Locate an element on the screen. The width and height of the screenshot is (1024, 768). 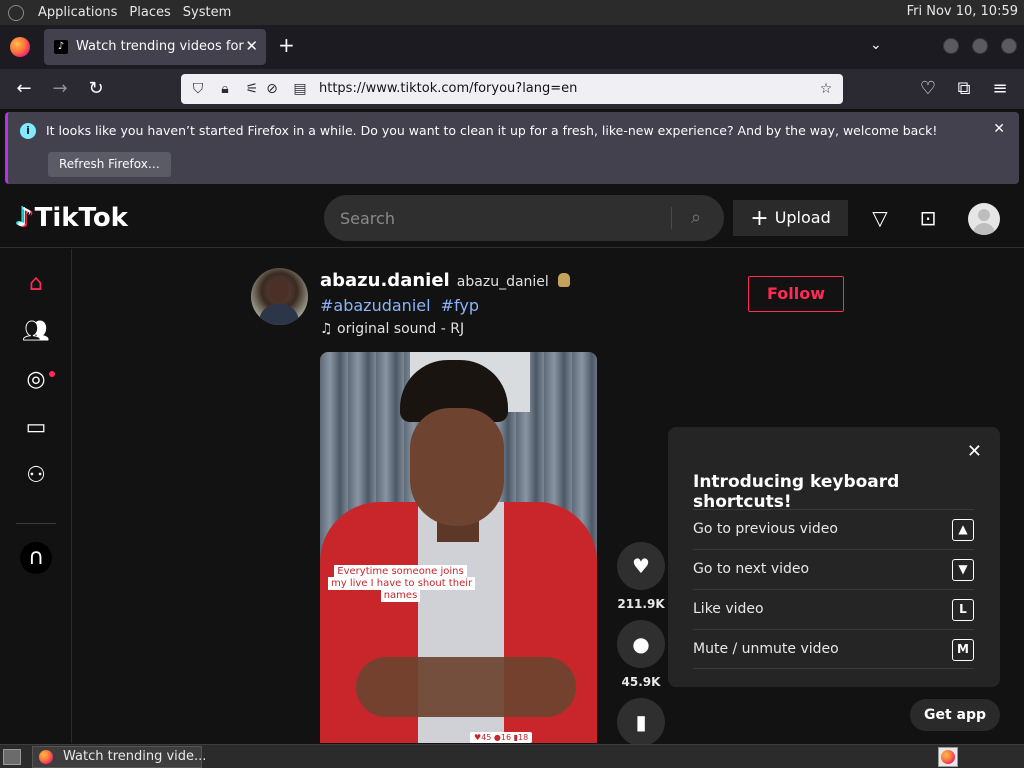
permissions-icon: ⚟ is located at coordinates (252, 89).